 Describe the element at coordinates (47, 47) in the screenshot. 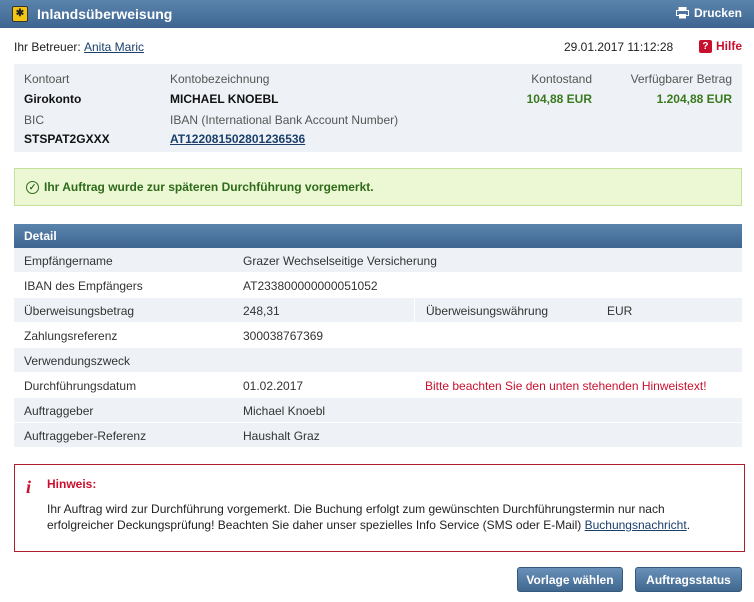

I see `advisor-label: Ihr Betreuer:` at that location.